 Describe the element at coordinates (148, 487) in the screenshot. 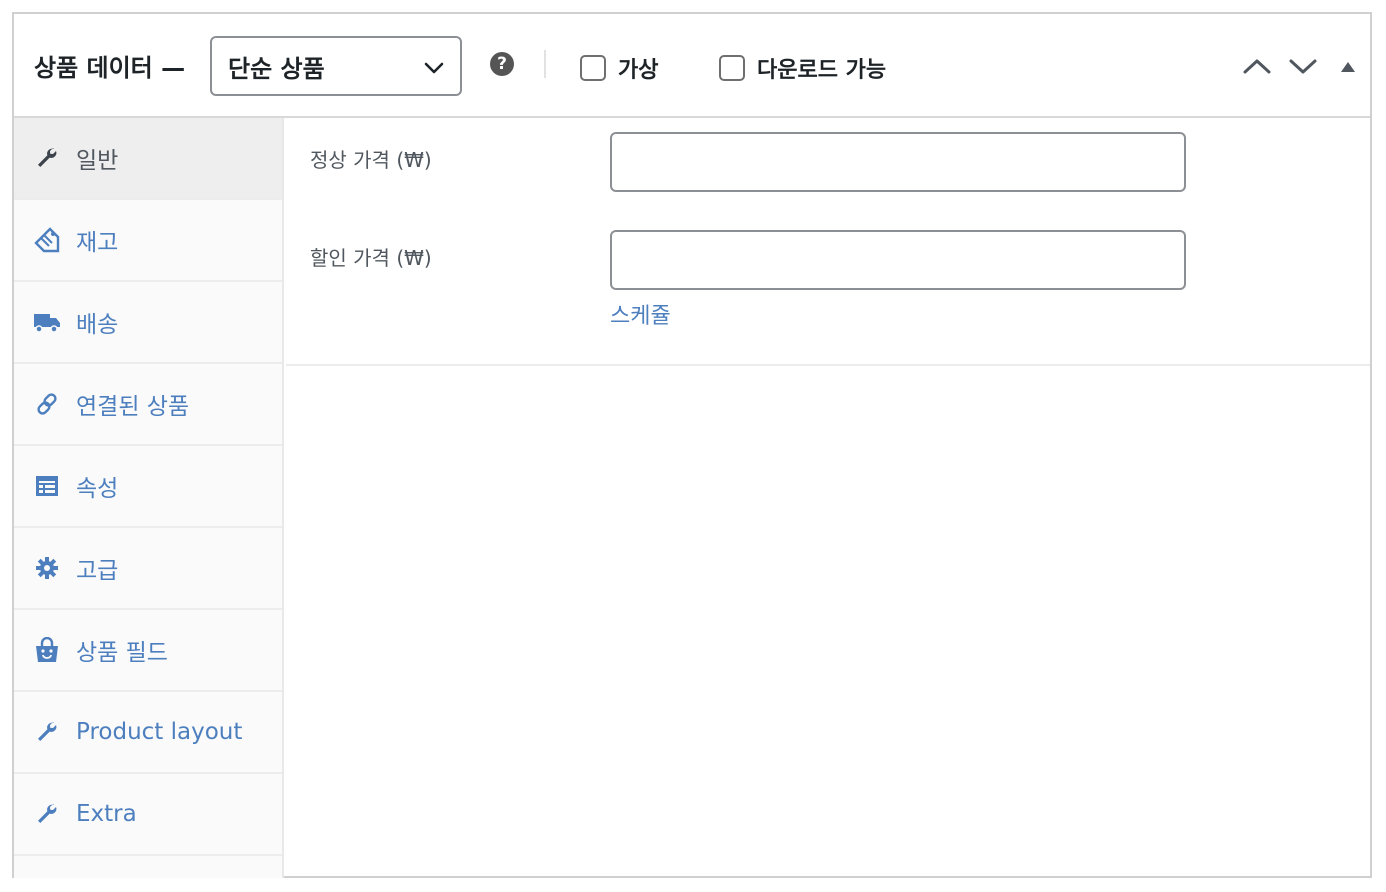

I see `tab-attributes: 속성` at that location.